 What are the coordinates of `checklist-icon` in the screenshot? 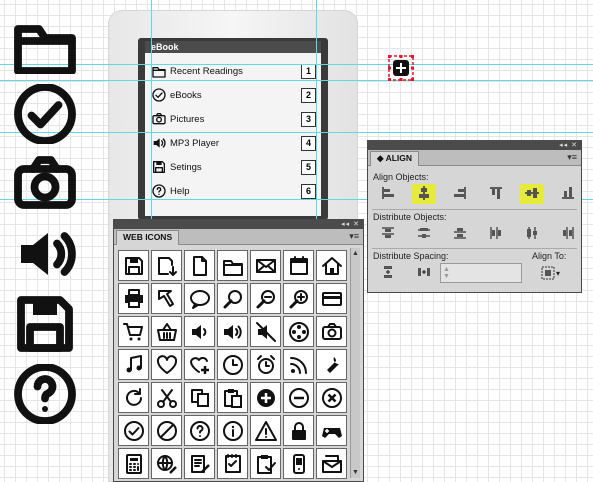 It's located at (232, 463).